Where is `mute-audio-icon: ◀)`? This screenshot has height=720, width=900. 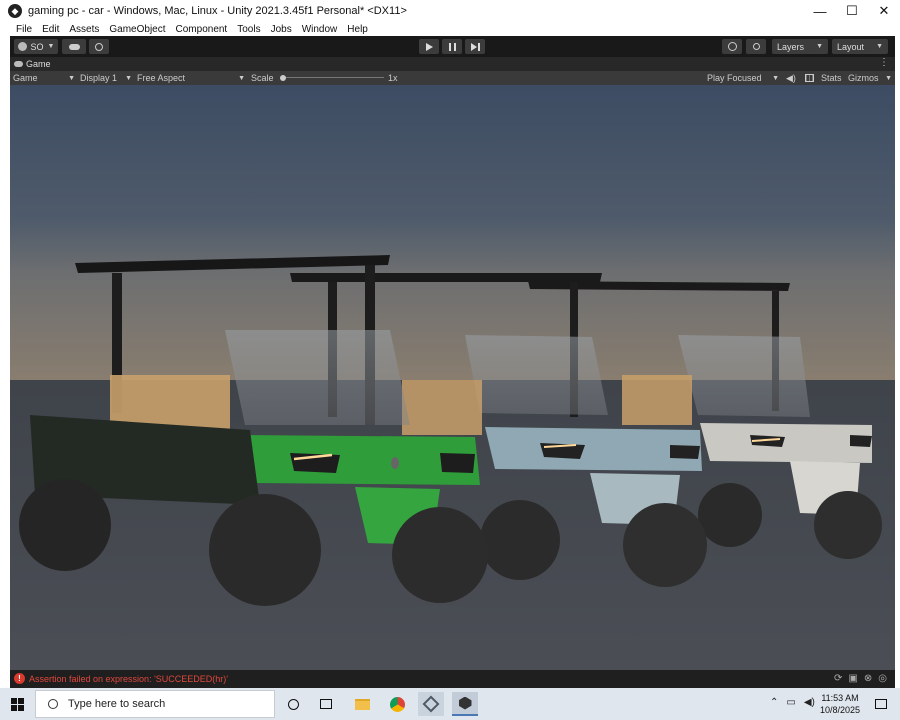 mute-audio-icon: ◀) is located at coordinates (791, 78).